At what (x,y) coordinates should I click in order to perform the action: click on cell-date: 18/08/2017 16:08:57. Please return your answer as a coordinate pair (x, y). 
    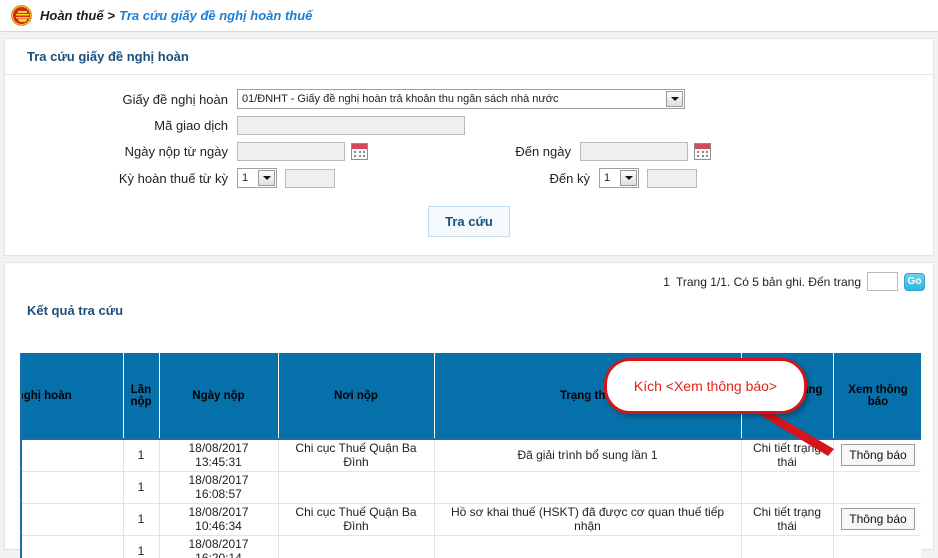
    Looking at the image, I should click on (219, 487).